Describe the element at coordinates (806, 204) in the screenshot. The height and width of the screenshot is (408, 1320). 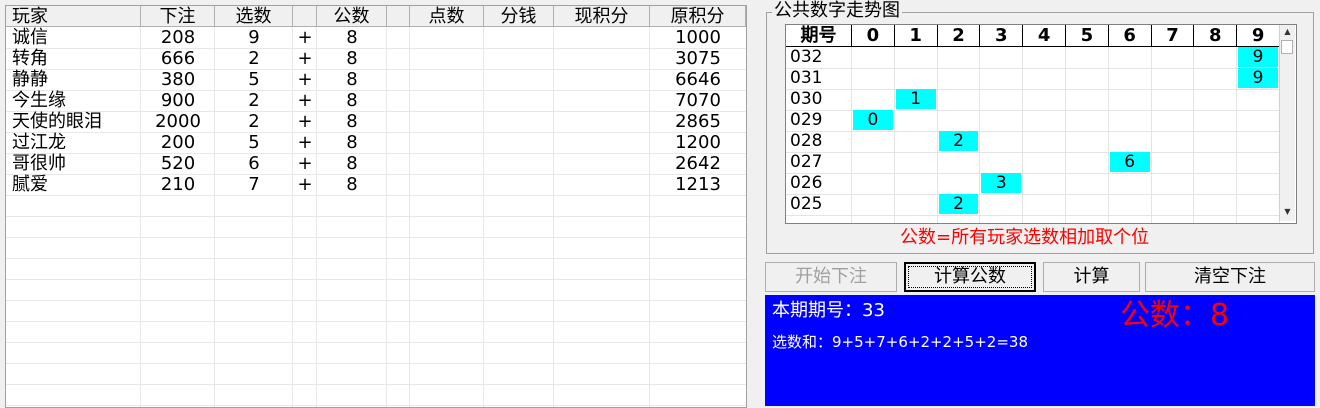
I see `trend-period: 025` at that location.